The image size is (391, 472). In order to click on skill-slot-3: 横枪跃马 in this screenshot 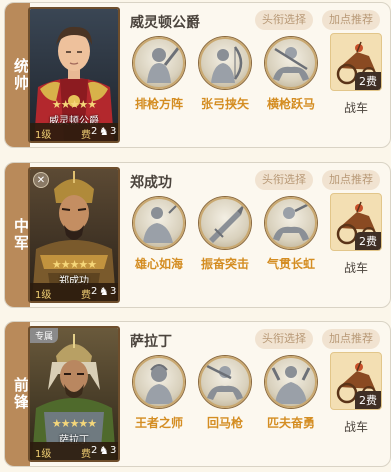, I will do `click(291, 74)`.